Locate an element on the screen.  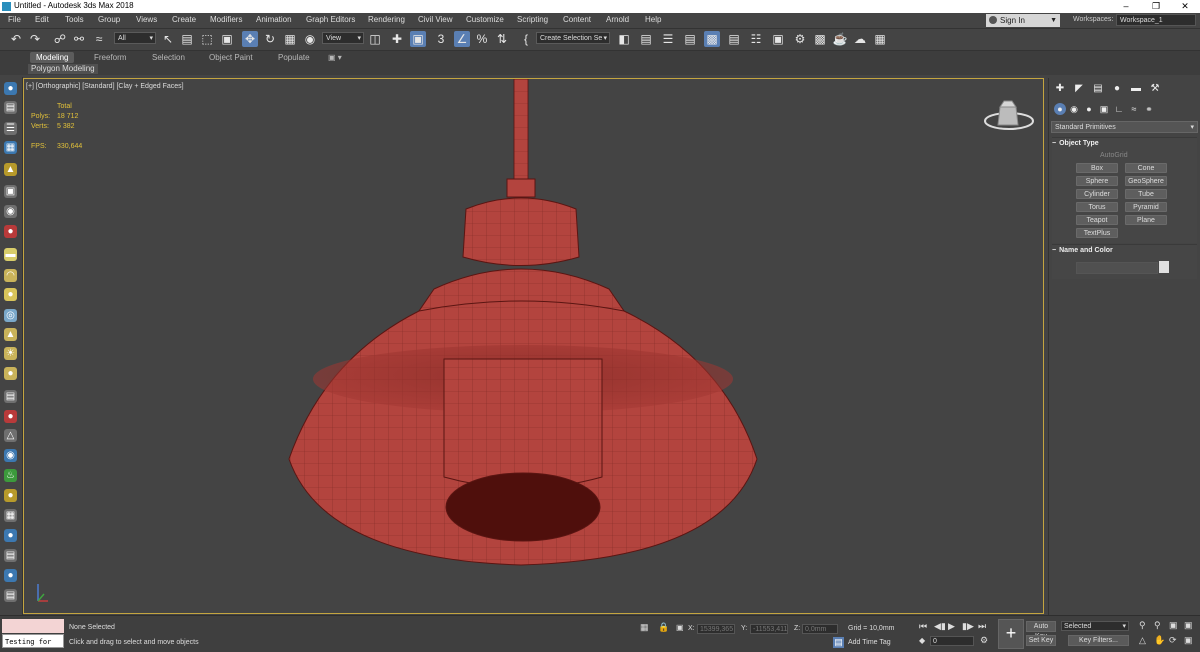
menu-customize: Customize is located at coordinates (485, 19).